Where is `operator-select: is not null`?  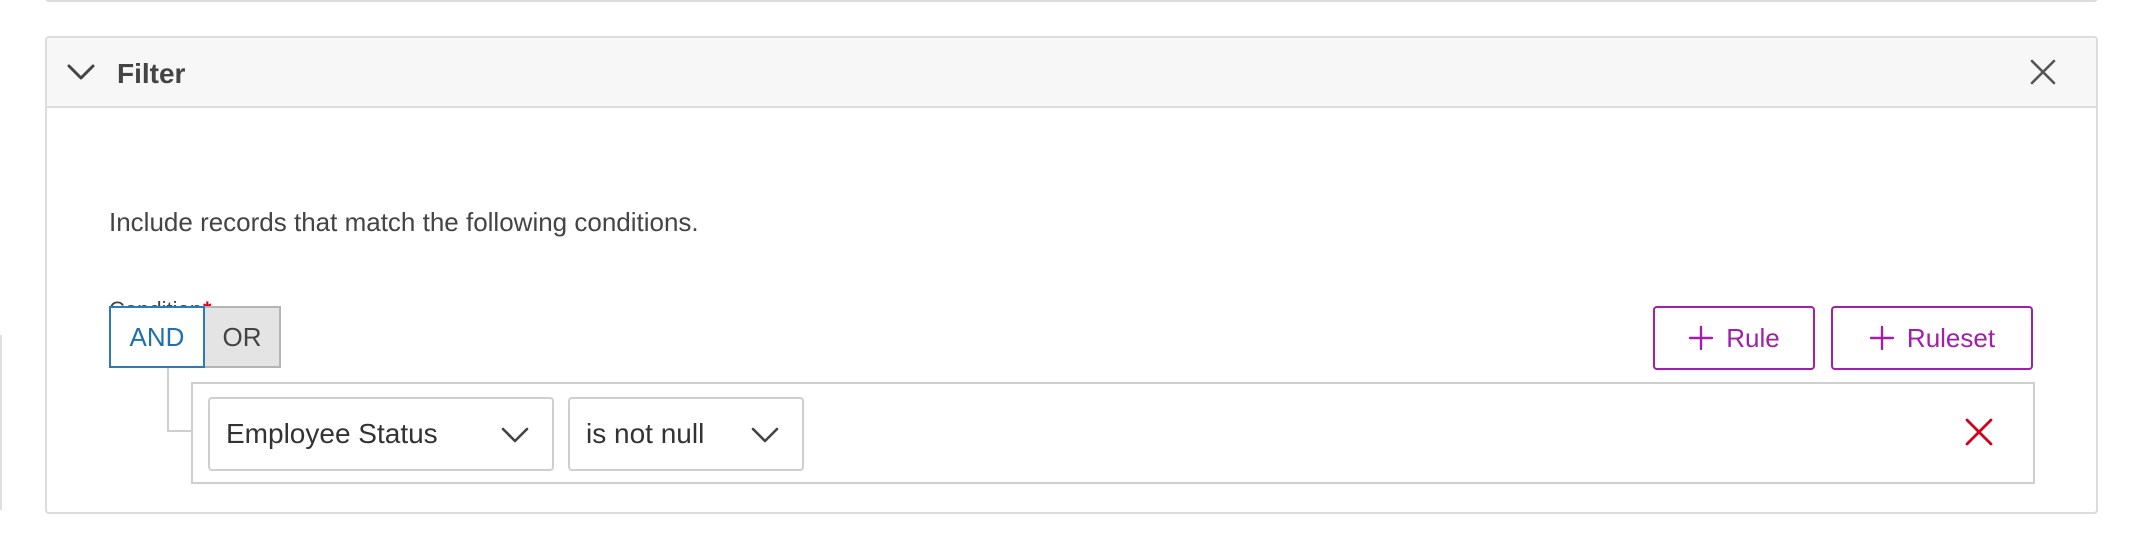 operator-select: is not null is located at coordinates (686, 434).